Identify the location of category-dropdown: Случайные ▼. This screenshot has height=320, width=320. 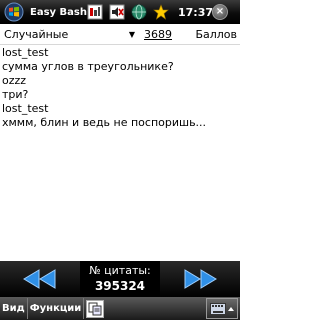
(69, 34).